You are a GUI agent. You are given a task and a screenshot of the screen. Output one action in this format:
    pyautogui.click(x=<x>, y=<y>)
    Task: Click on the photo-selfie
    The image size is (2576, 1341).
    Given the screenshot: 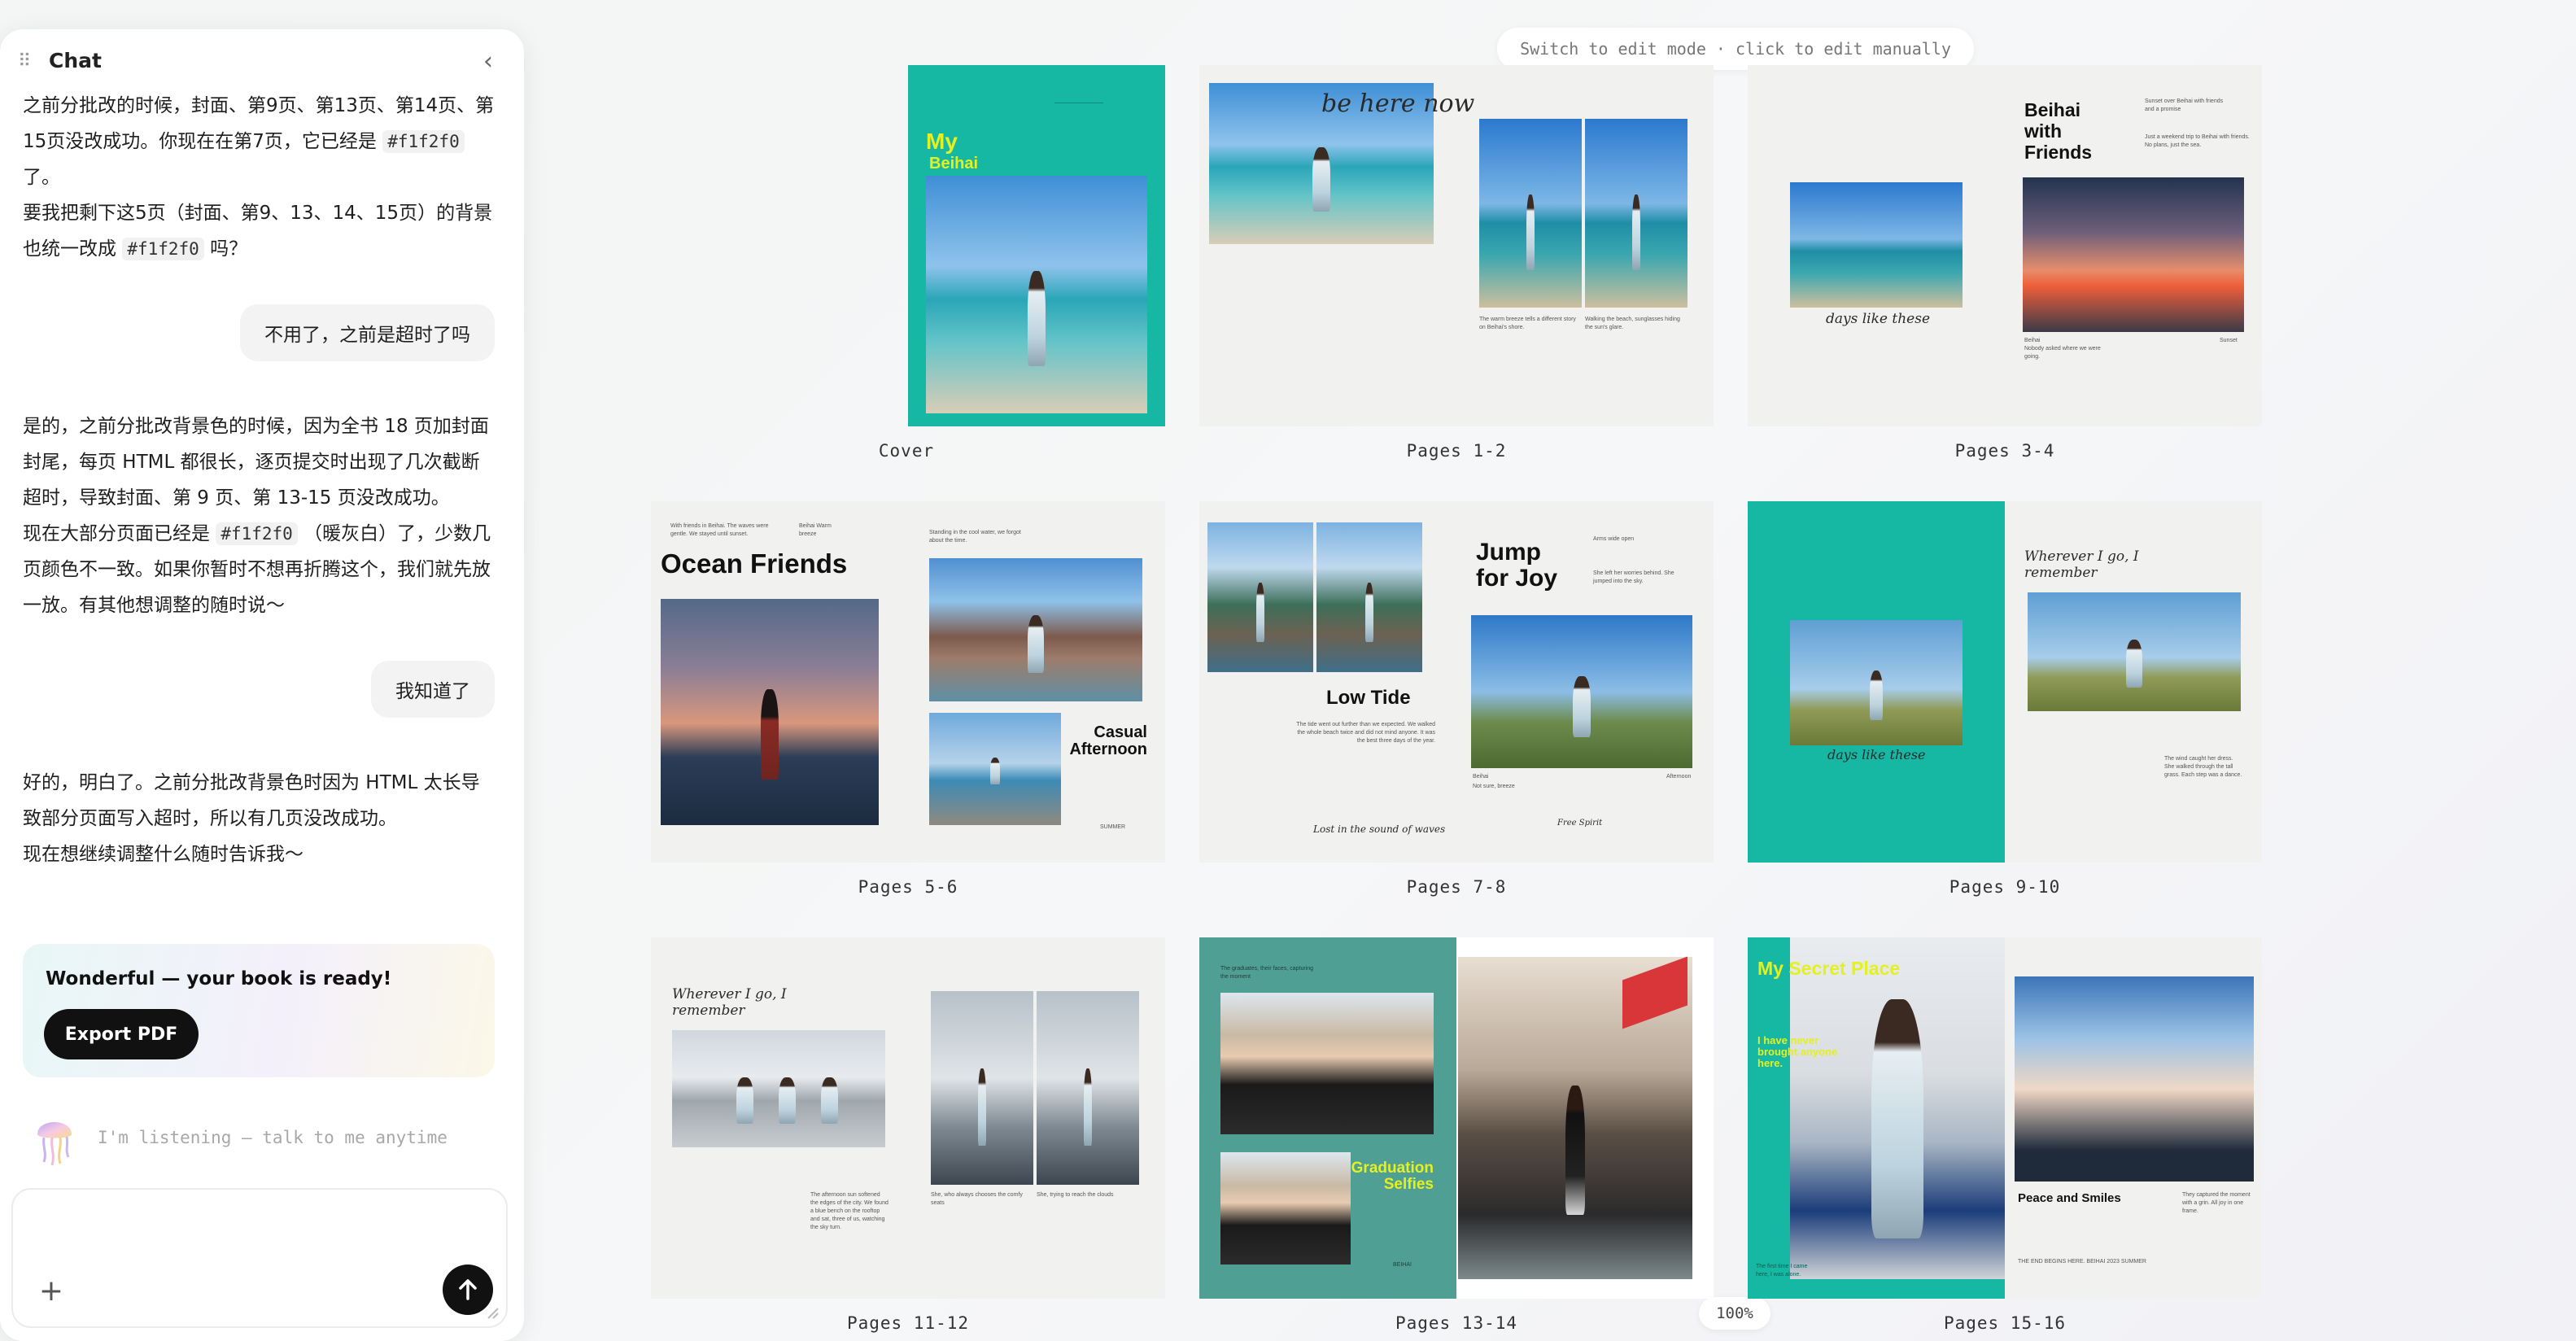 What is the action you would take?
    pyautogui.click(x=2134, y=1079)
    